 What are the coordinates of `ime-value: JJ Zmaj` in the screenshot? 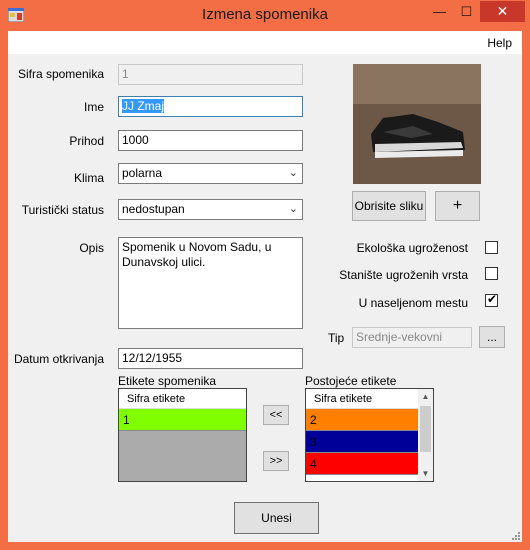 It's located at (143, 106).